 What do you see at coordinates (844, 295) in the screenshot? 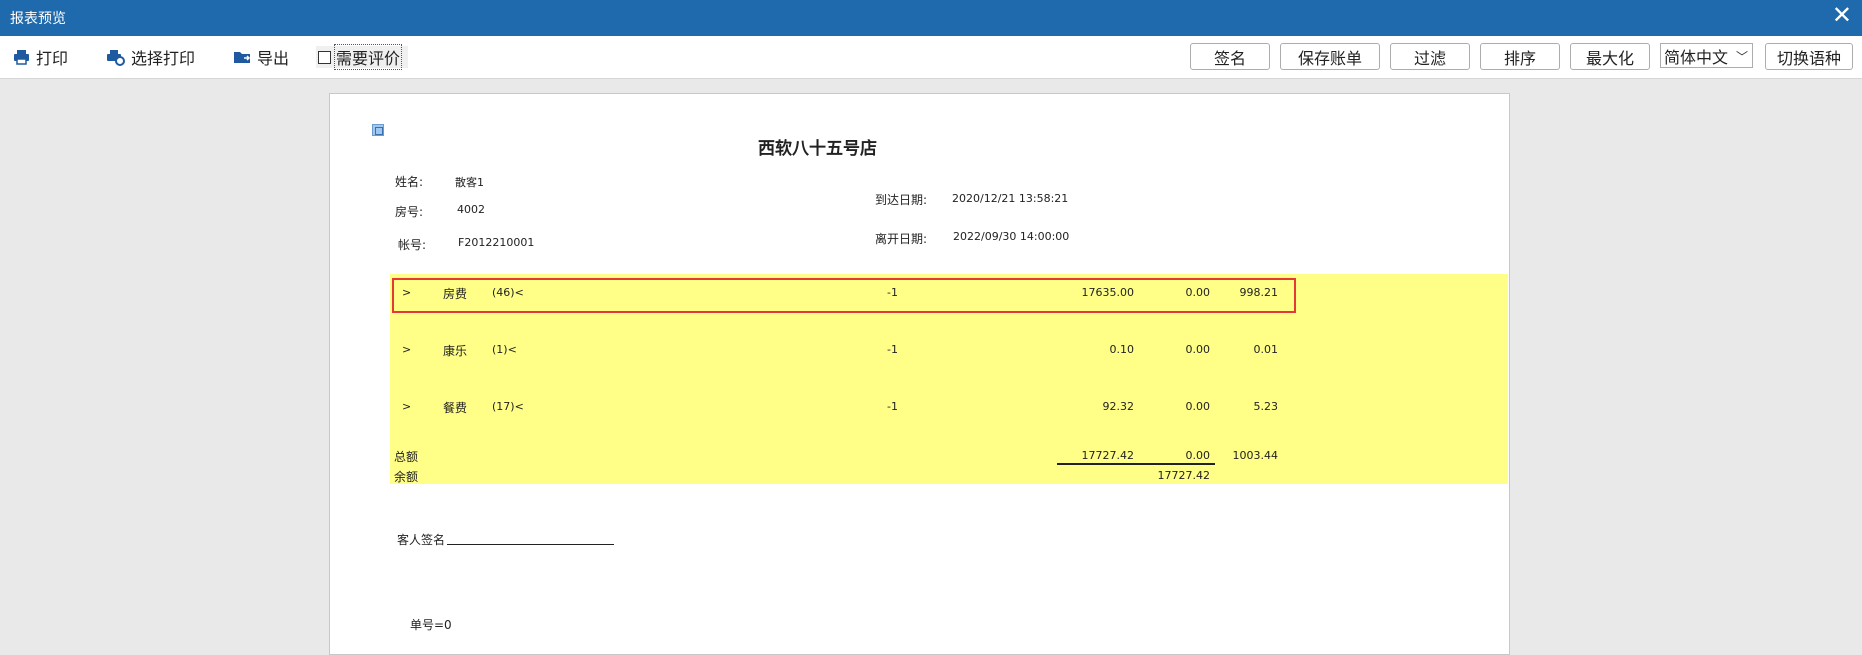
I see `selected-row-highlight` at bounding box center [844, 295].